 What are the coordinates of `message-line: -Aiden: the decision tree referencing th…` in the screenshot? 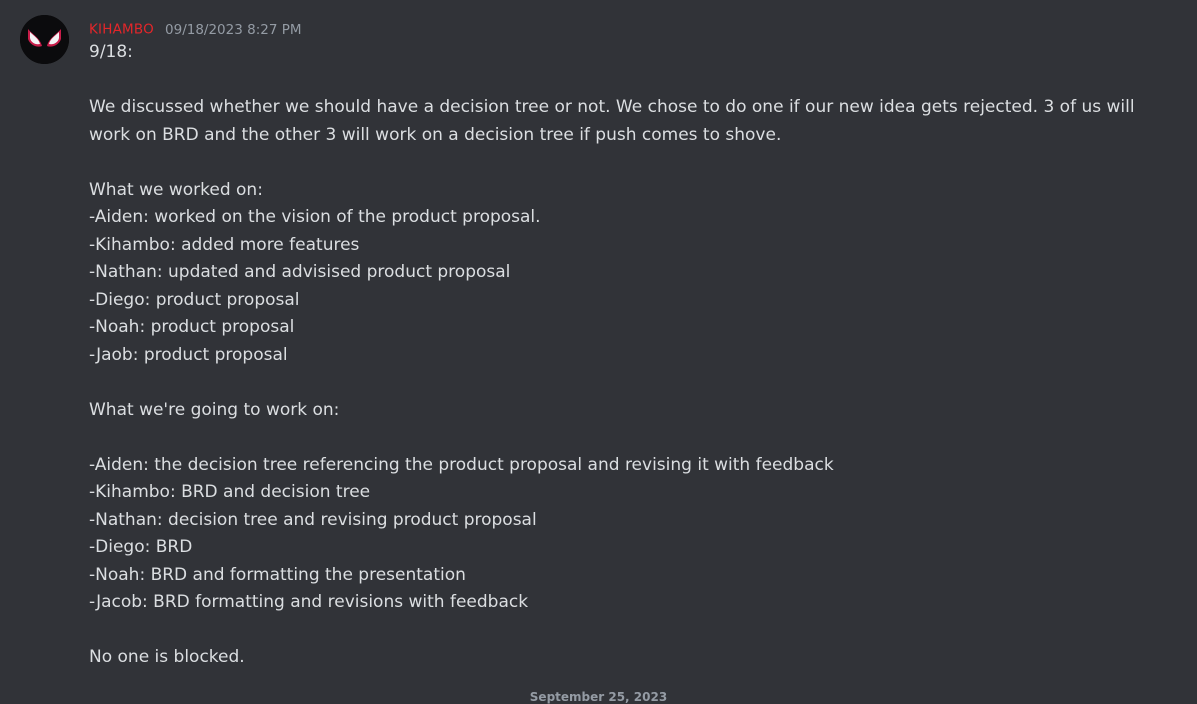 It's located at (461, 464).